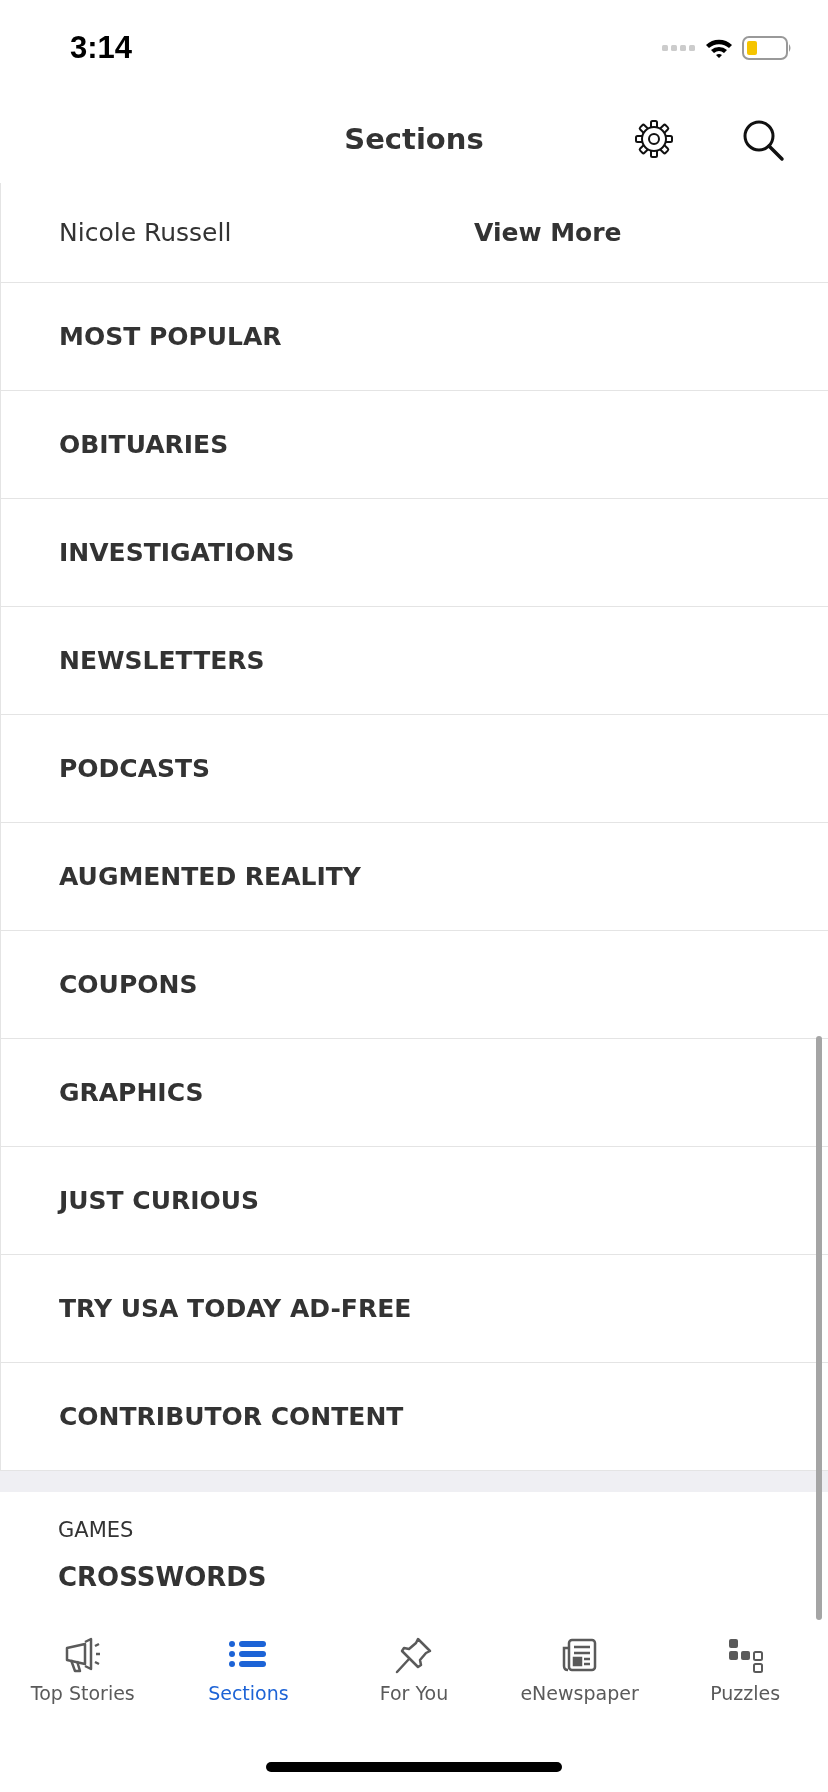 The height and width of the screenshot is (1792, 828). I want to click on view-more-link: View More, so click(548, 232).